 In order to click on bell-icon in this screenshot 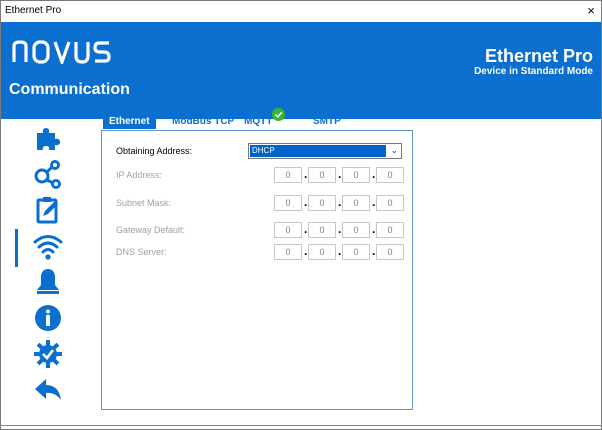, I will do `click(48, 281)`.